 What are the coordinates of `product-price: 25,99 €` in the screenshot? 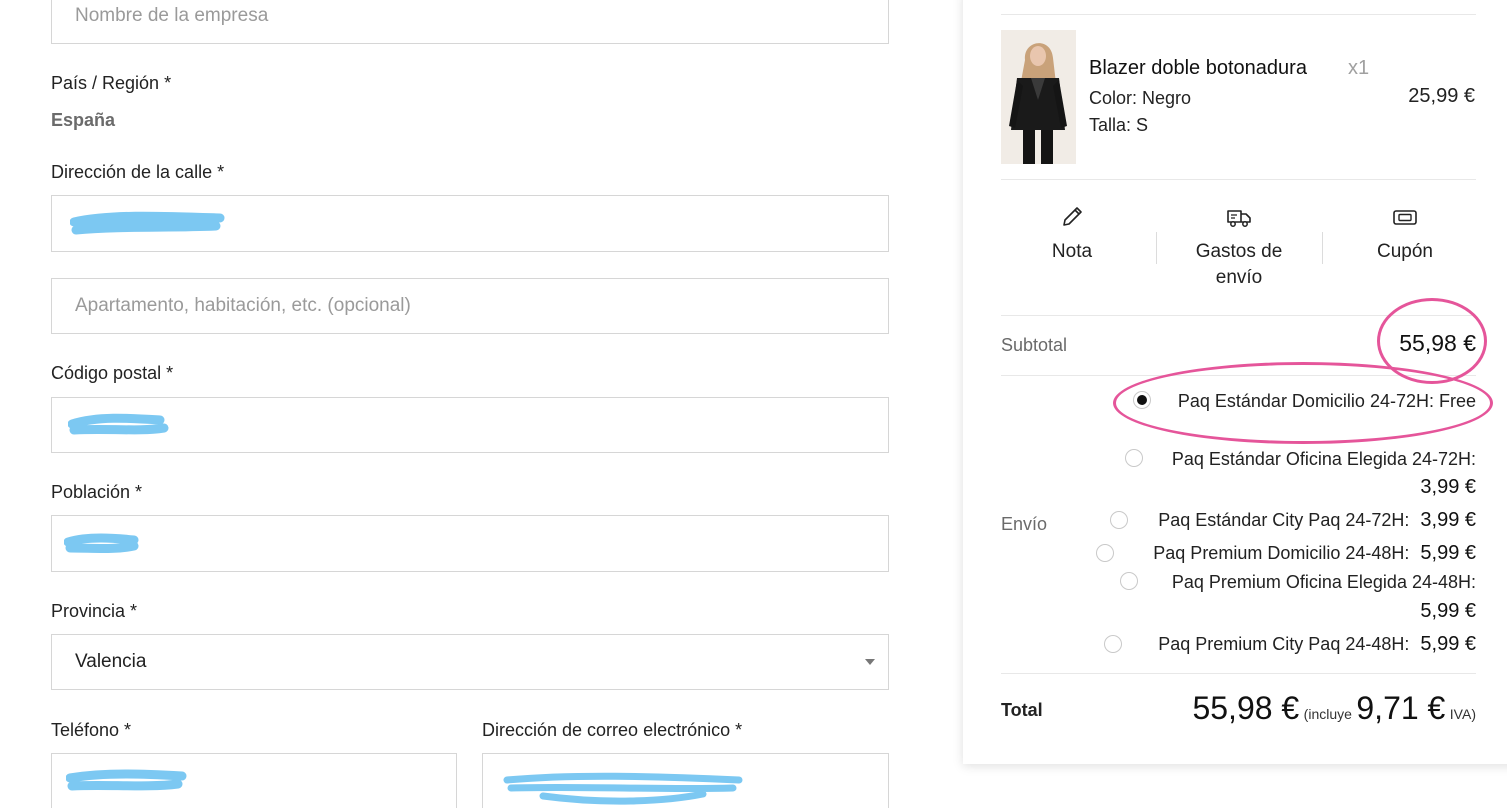 It's located at (1441, 96).